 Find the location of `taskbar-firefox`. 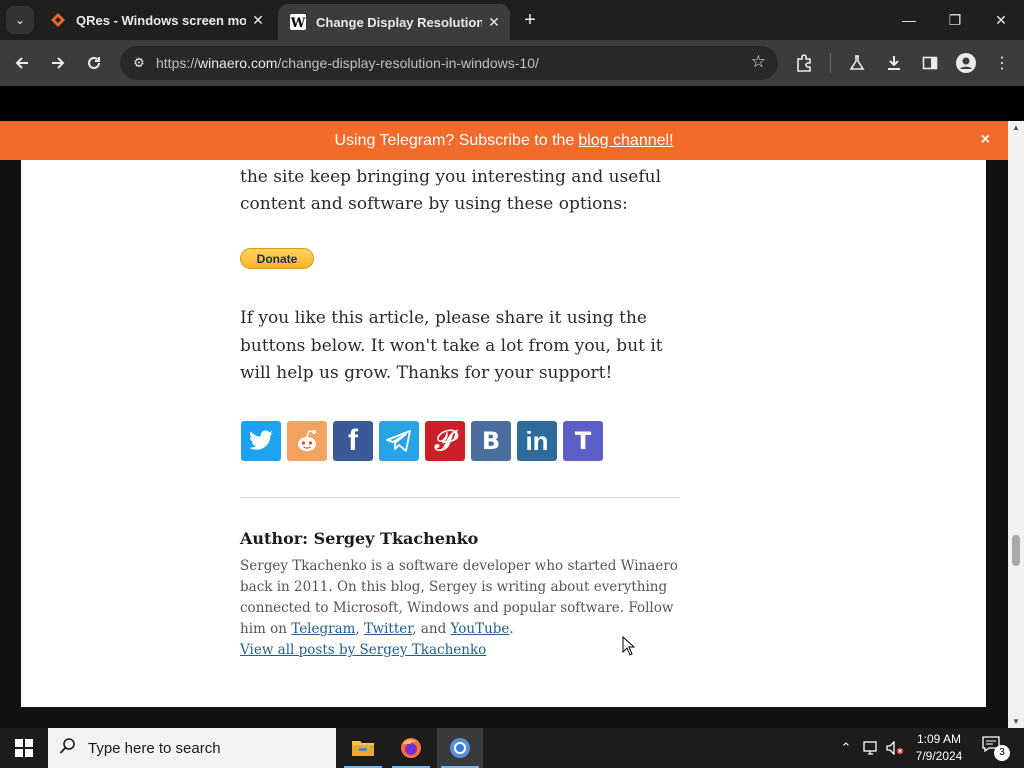

taskbar-firefox is located at coordinates (411, 748).